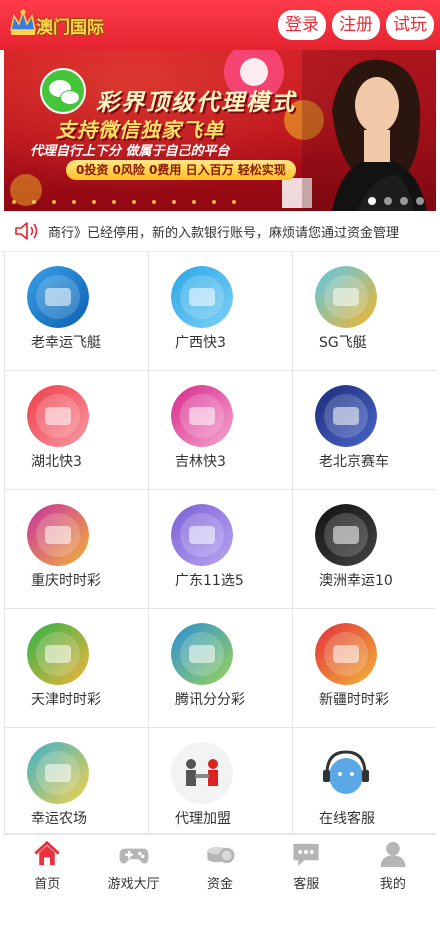 Image resolution: width=440 pixels, height=926 pixels. I want to click on chat-icon, so click(306, 855).